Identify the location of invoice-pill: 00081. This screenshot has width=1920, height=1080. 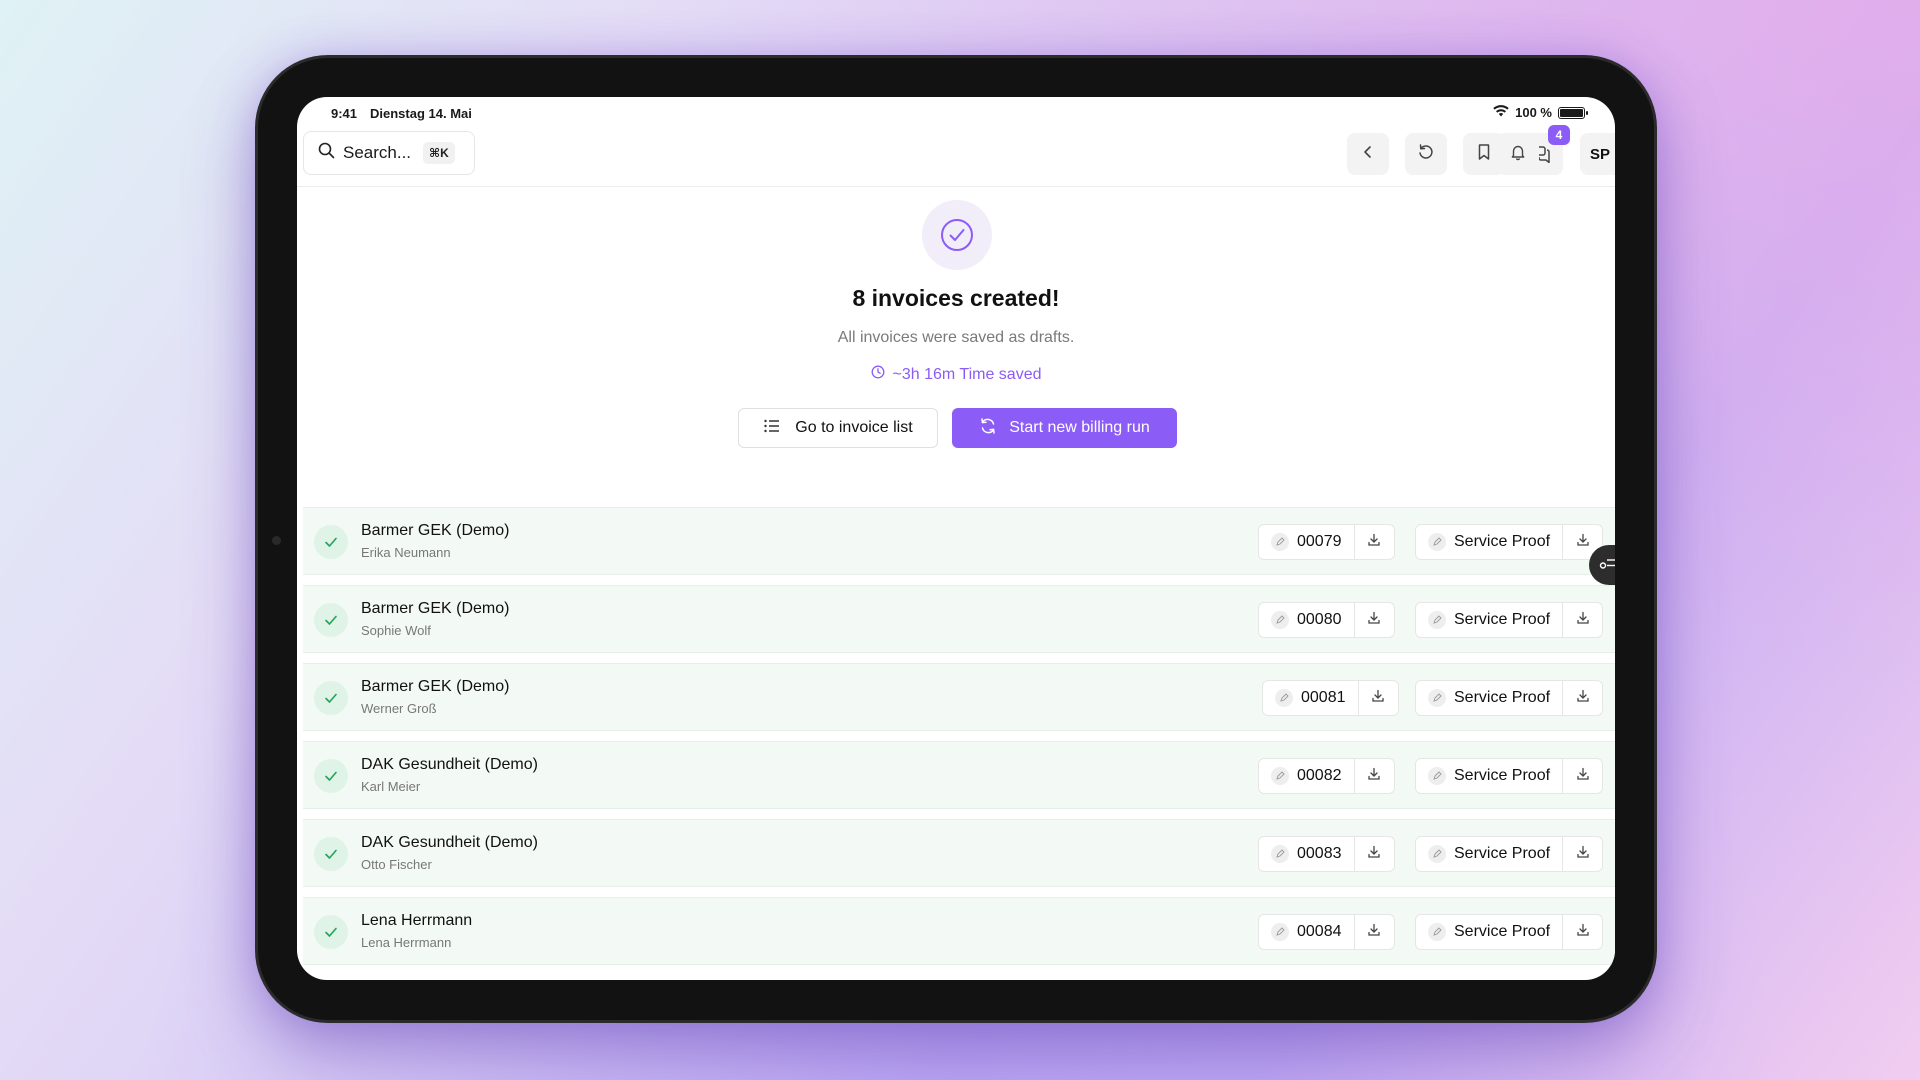
(1330, 698).